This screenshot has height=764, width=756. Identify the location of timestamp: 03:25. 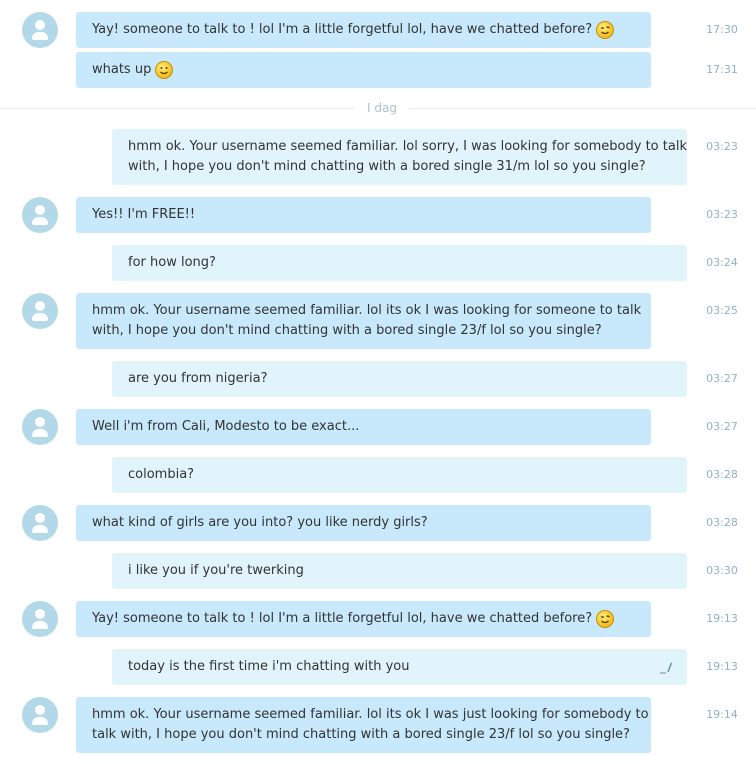
(722, 310).